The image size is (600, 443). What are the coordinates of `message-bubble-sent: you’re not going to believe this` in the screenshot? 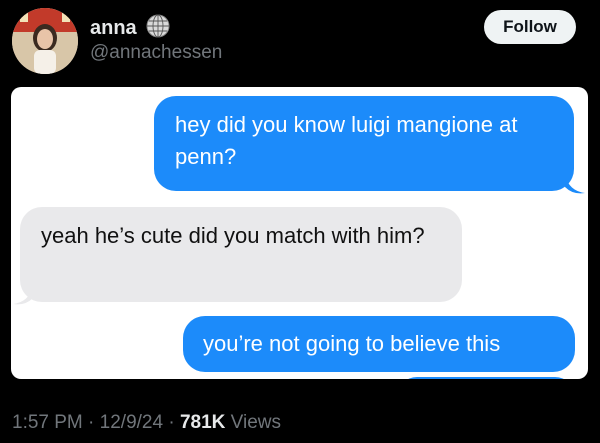 It's located at (379, 344).